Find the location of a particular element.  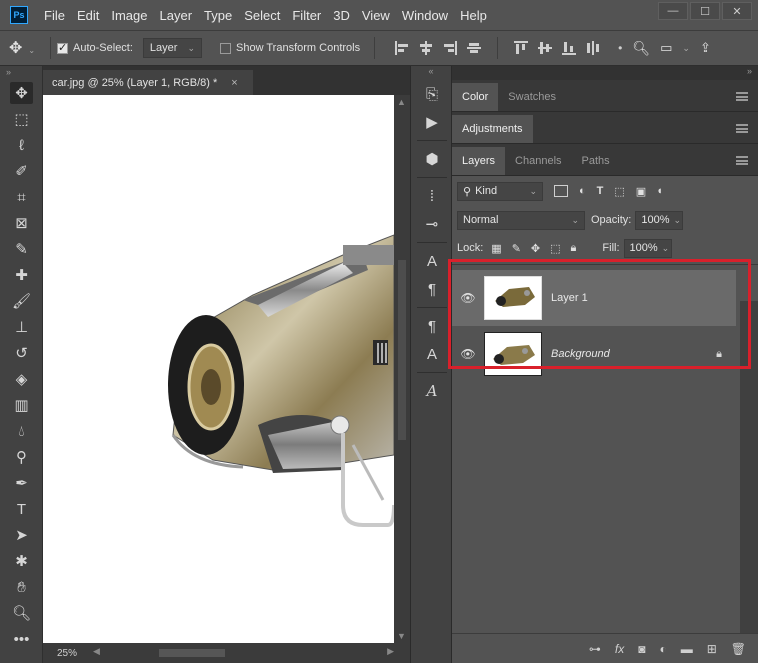

brushes-panel-icon: ⊸ is located at coordinates (432, 224).